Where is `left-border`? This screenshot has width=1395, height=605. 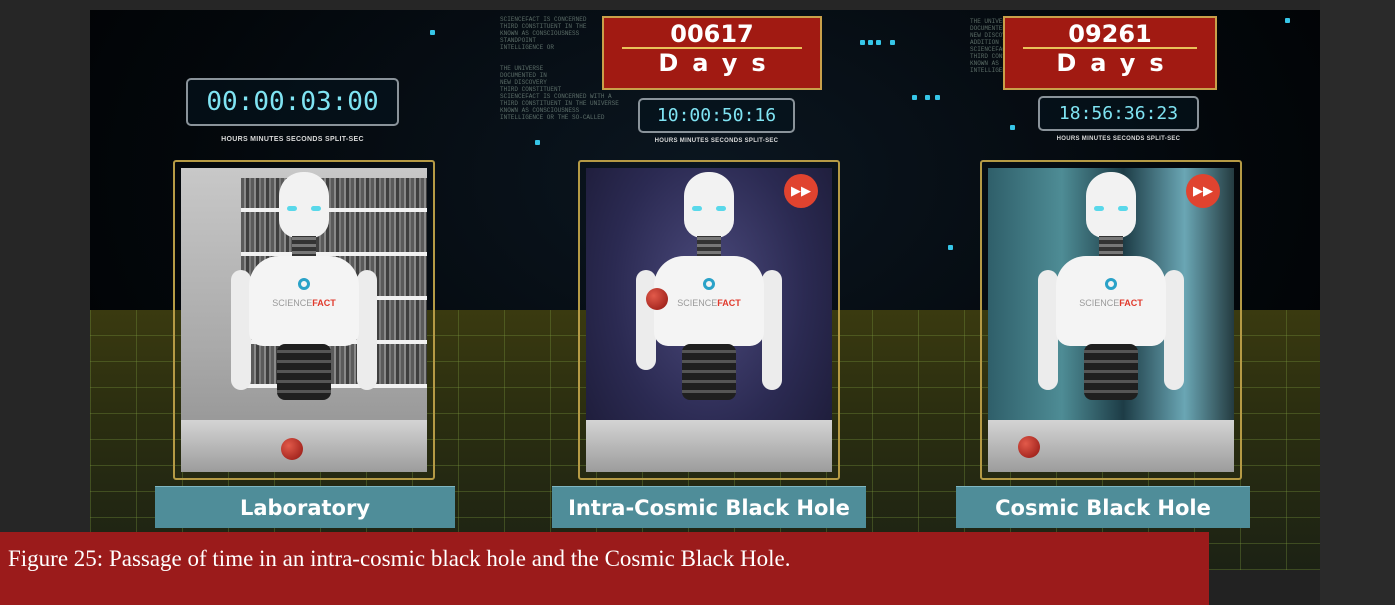
left-border is located at coordinates (45, 302).